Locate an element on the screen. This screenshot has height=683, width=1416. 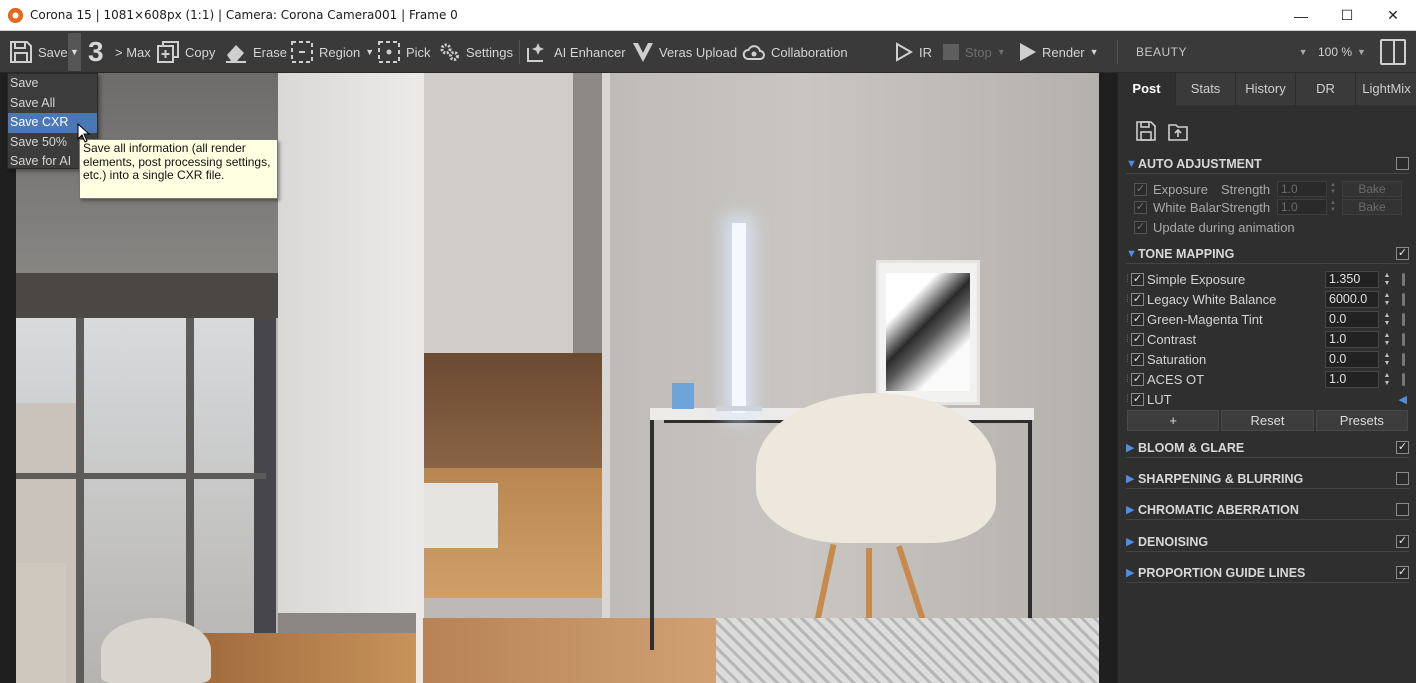
bake-white-balance-button: Bake is located at coordinates (1372, 207).